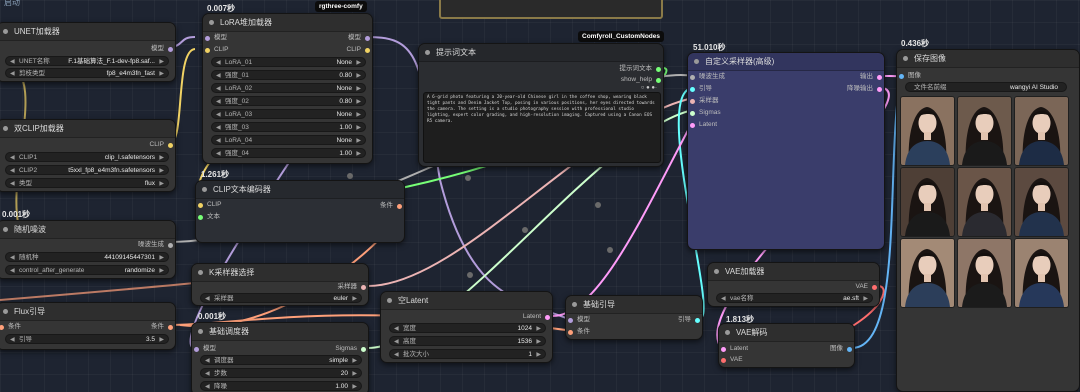 Image resolution: width=1080 pixels, height=392 pixels. I want to click on guider-out: 引导, so click(690, 320).